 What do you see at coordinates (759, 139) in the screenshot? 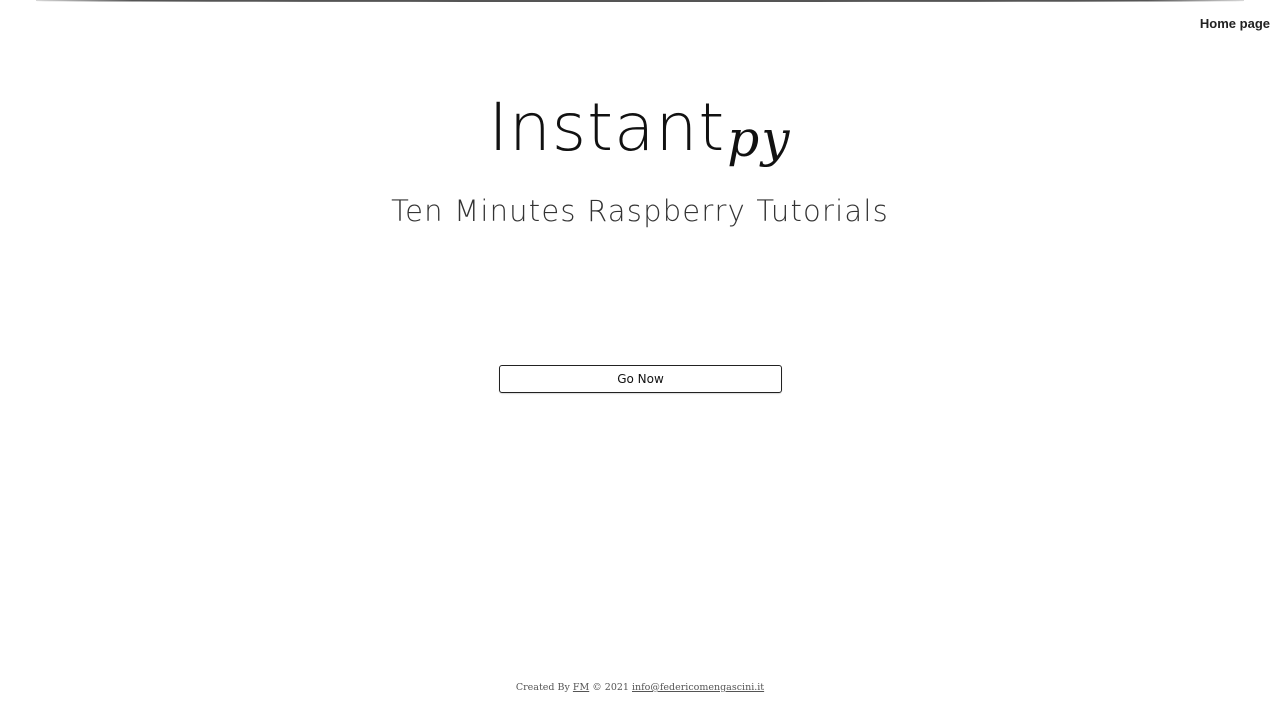
I see `hero-title-suffix: py` at bounding box center [759, 139].